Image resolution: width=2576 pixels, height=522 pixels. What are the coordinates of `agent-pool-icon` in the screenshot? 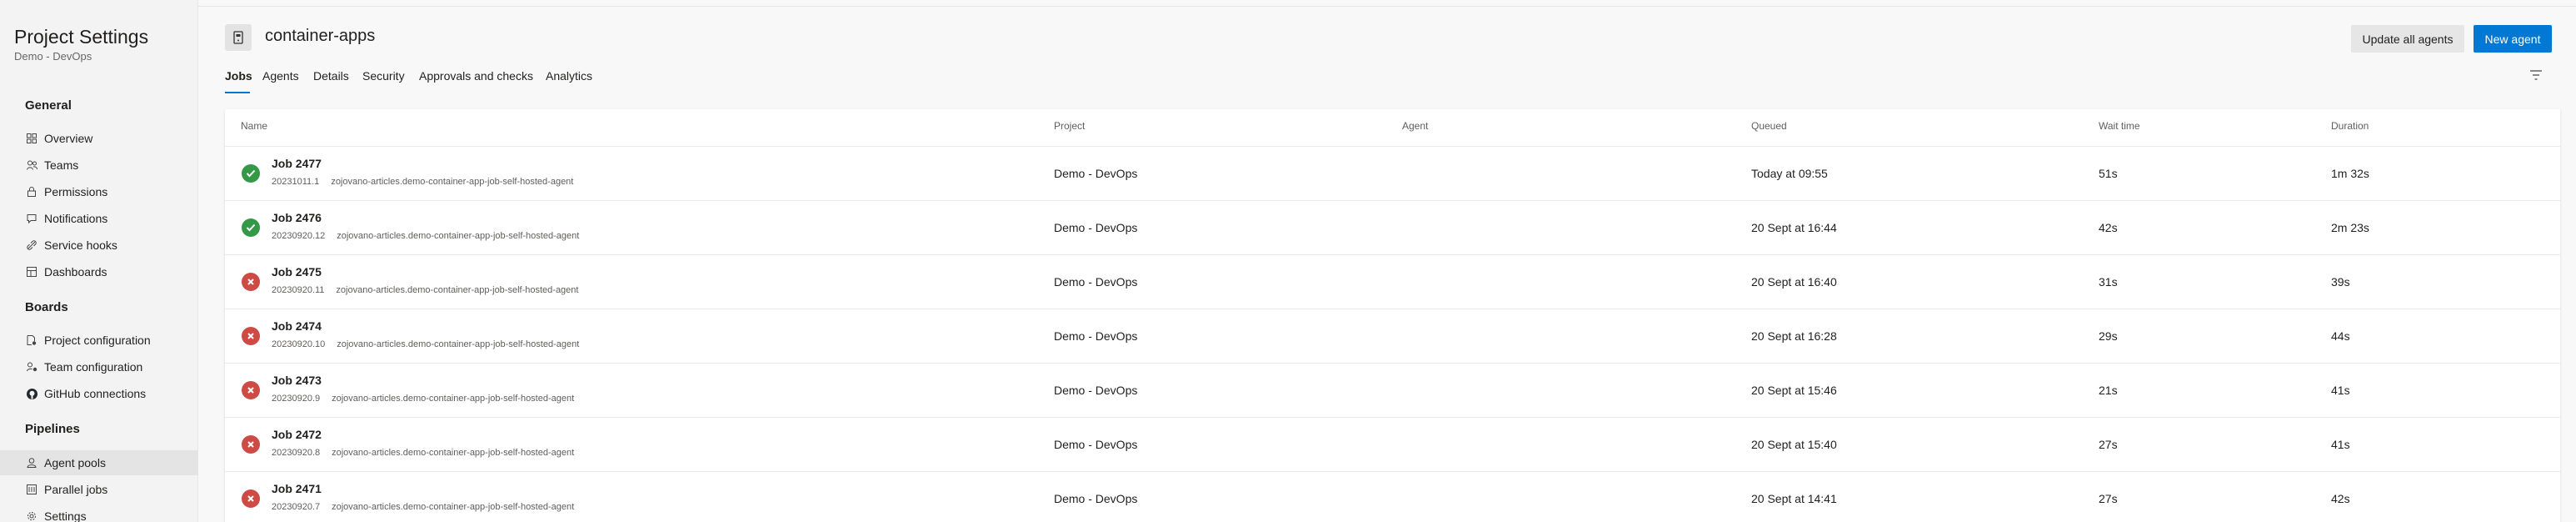 It's located at (238, 37).